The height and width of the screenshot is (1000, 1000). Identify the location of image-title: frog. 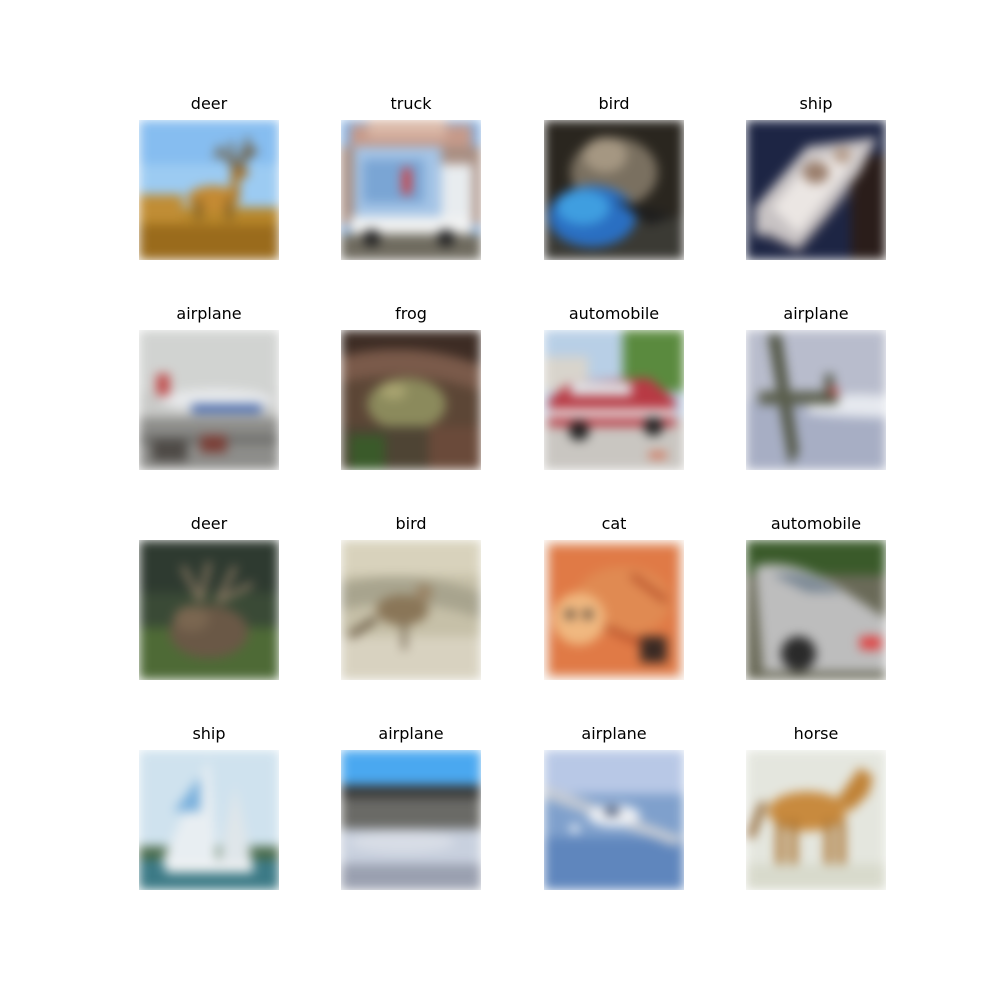
(411, 313).